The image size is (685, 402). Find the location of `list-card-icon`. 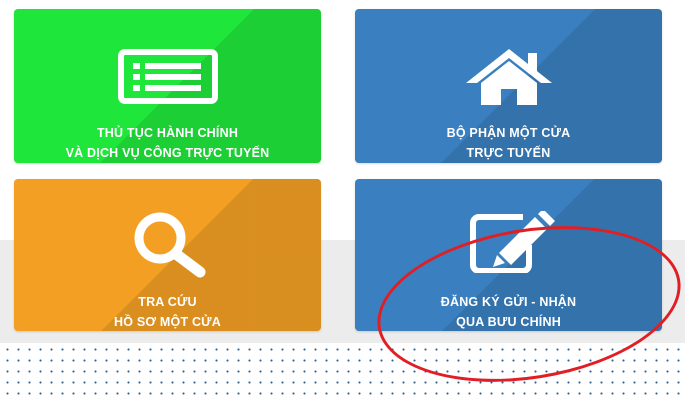

list-card-icon is located at coordinates (167, 79).